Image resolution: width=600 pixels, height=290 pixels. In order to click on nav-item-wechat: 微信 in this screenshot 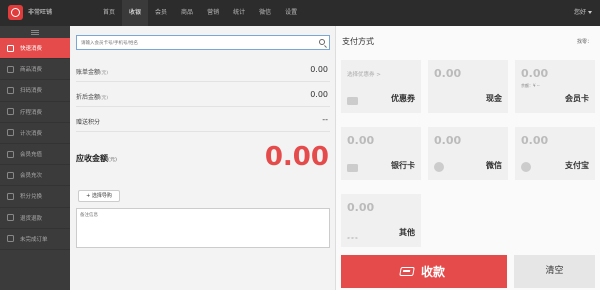, I will do `click(265, 13)`.